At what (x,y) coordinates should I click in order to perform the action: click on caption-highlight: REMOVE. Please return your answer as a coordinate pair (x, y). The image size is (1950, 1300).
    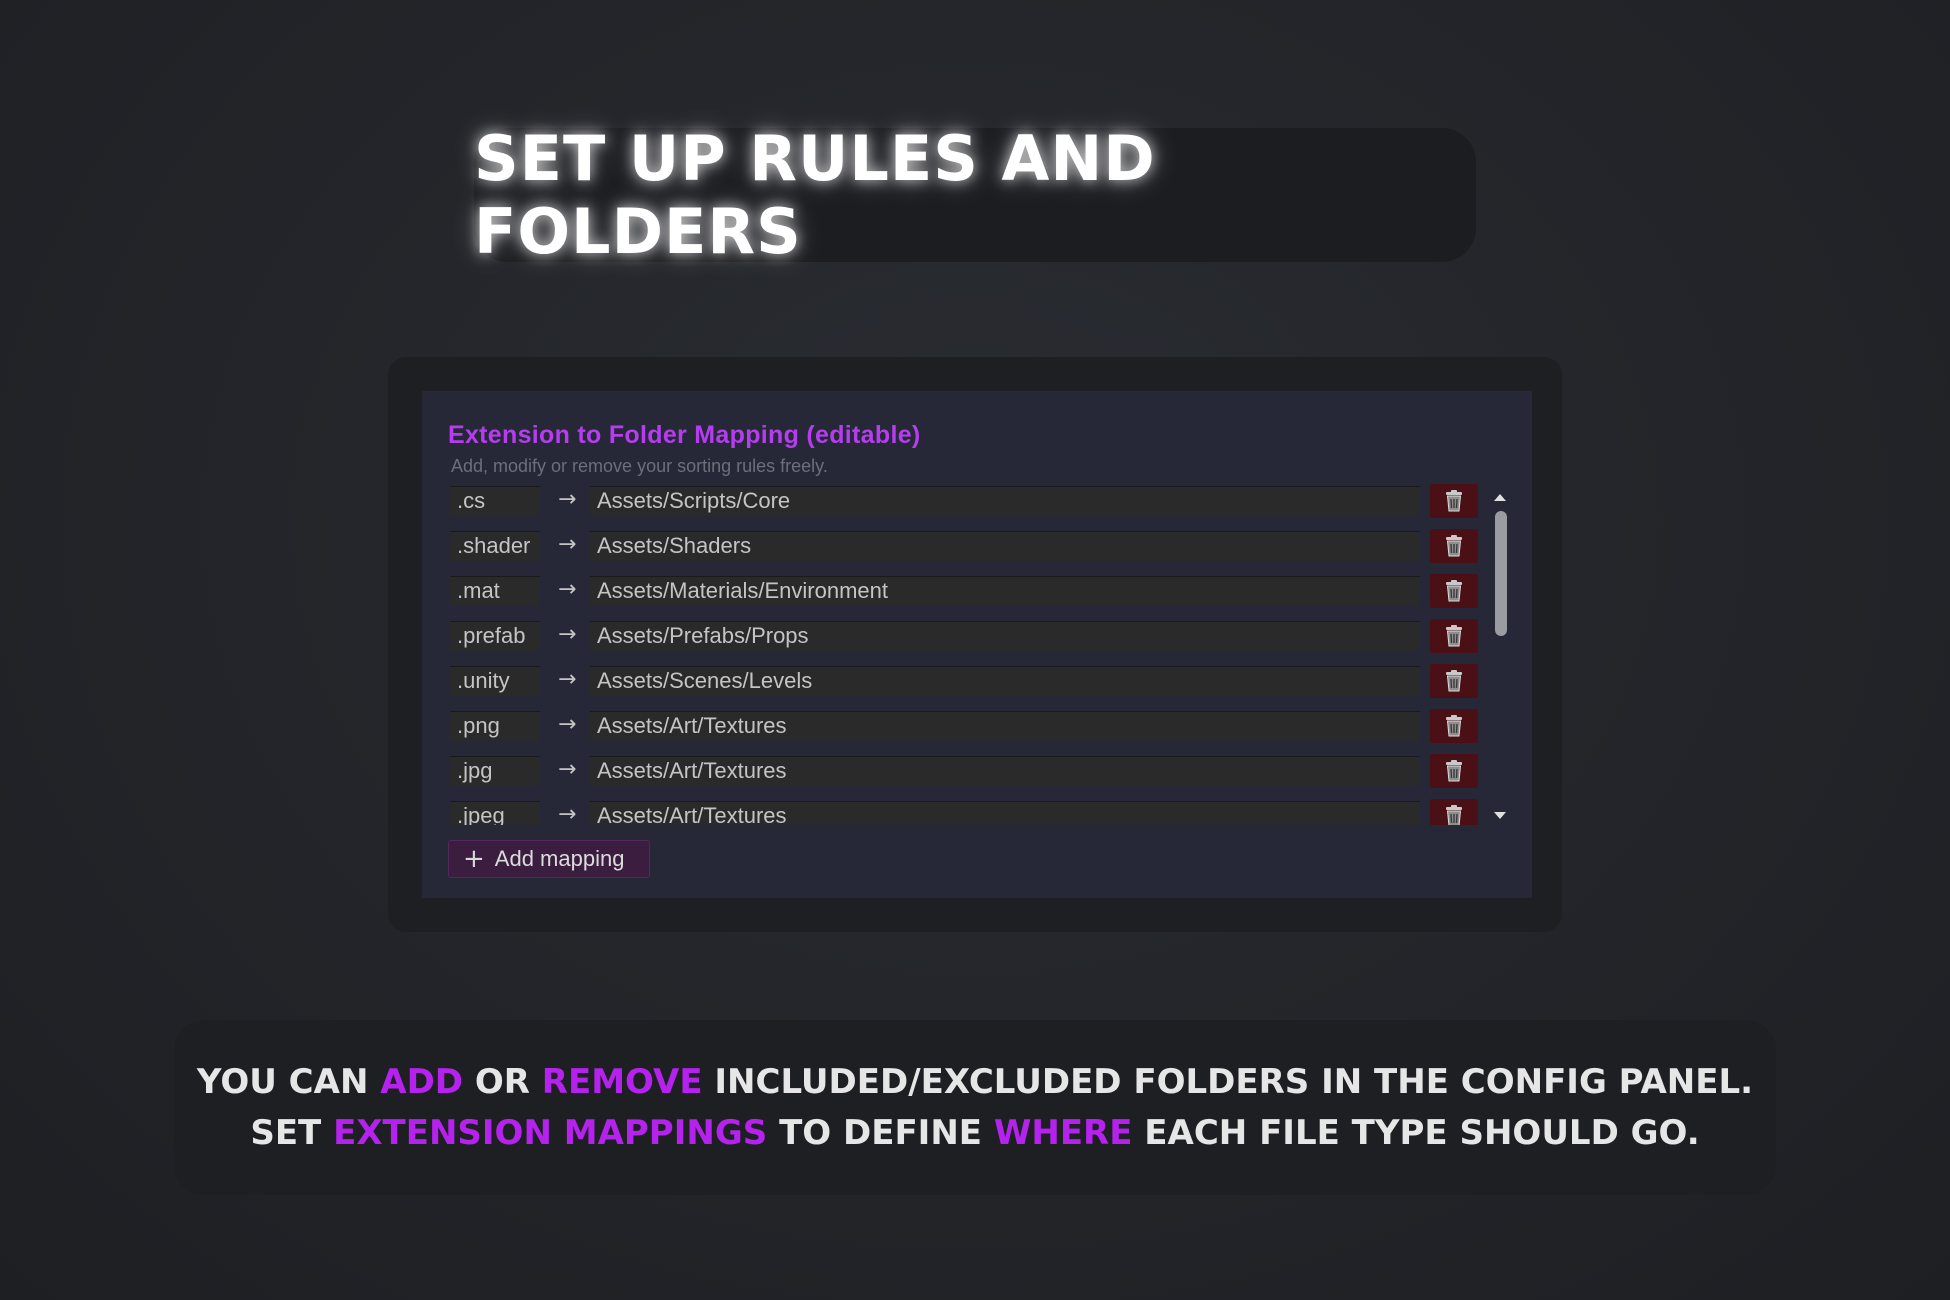
    Looking at the image, I should click on (622, 1081).